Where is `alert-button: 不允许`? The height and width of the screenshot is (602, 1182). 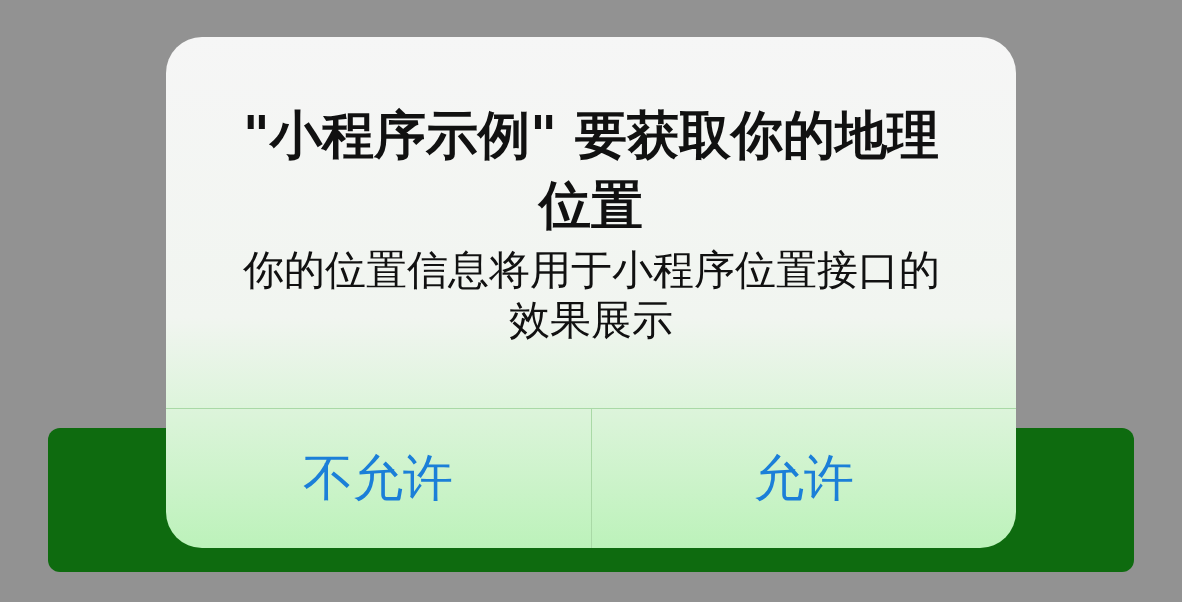
alert-button: 不允许 is located at coordinates (378, 478).